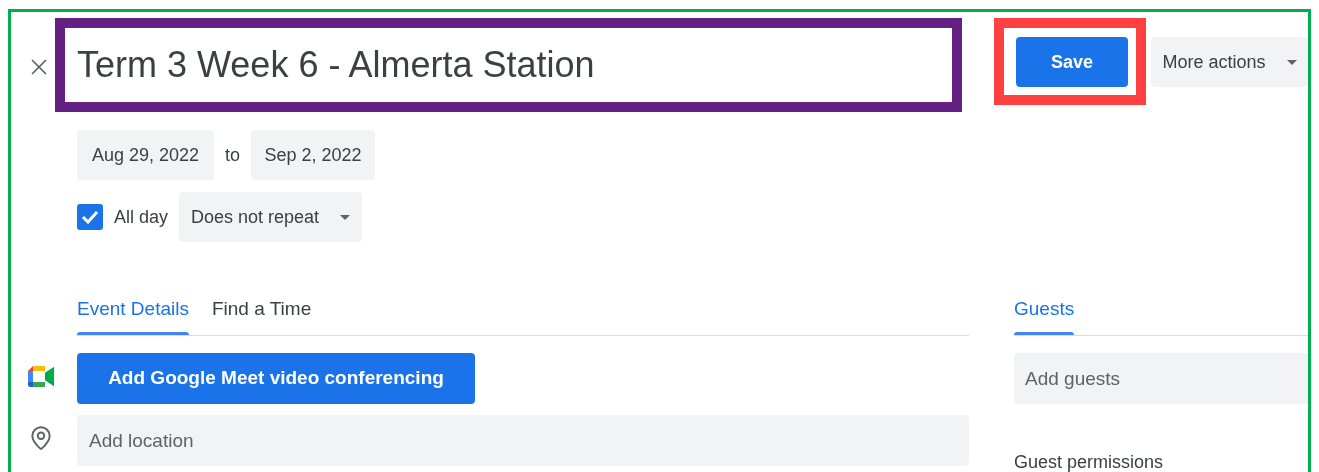 The image size is (1319, 472). I want to click on all-day-label: All day, so click(141, 217).